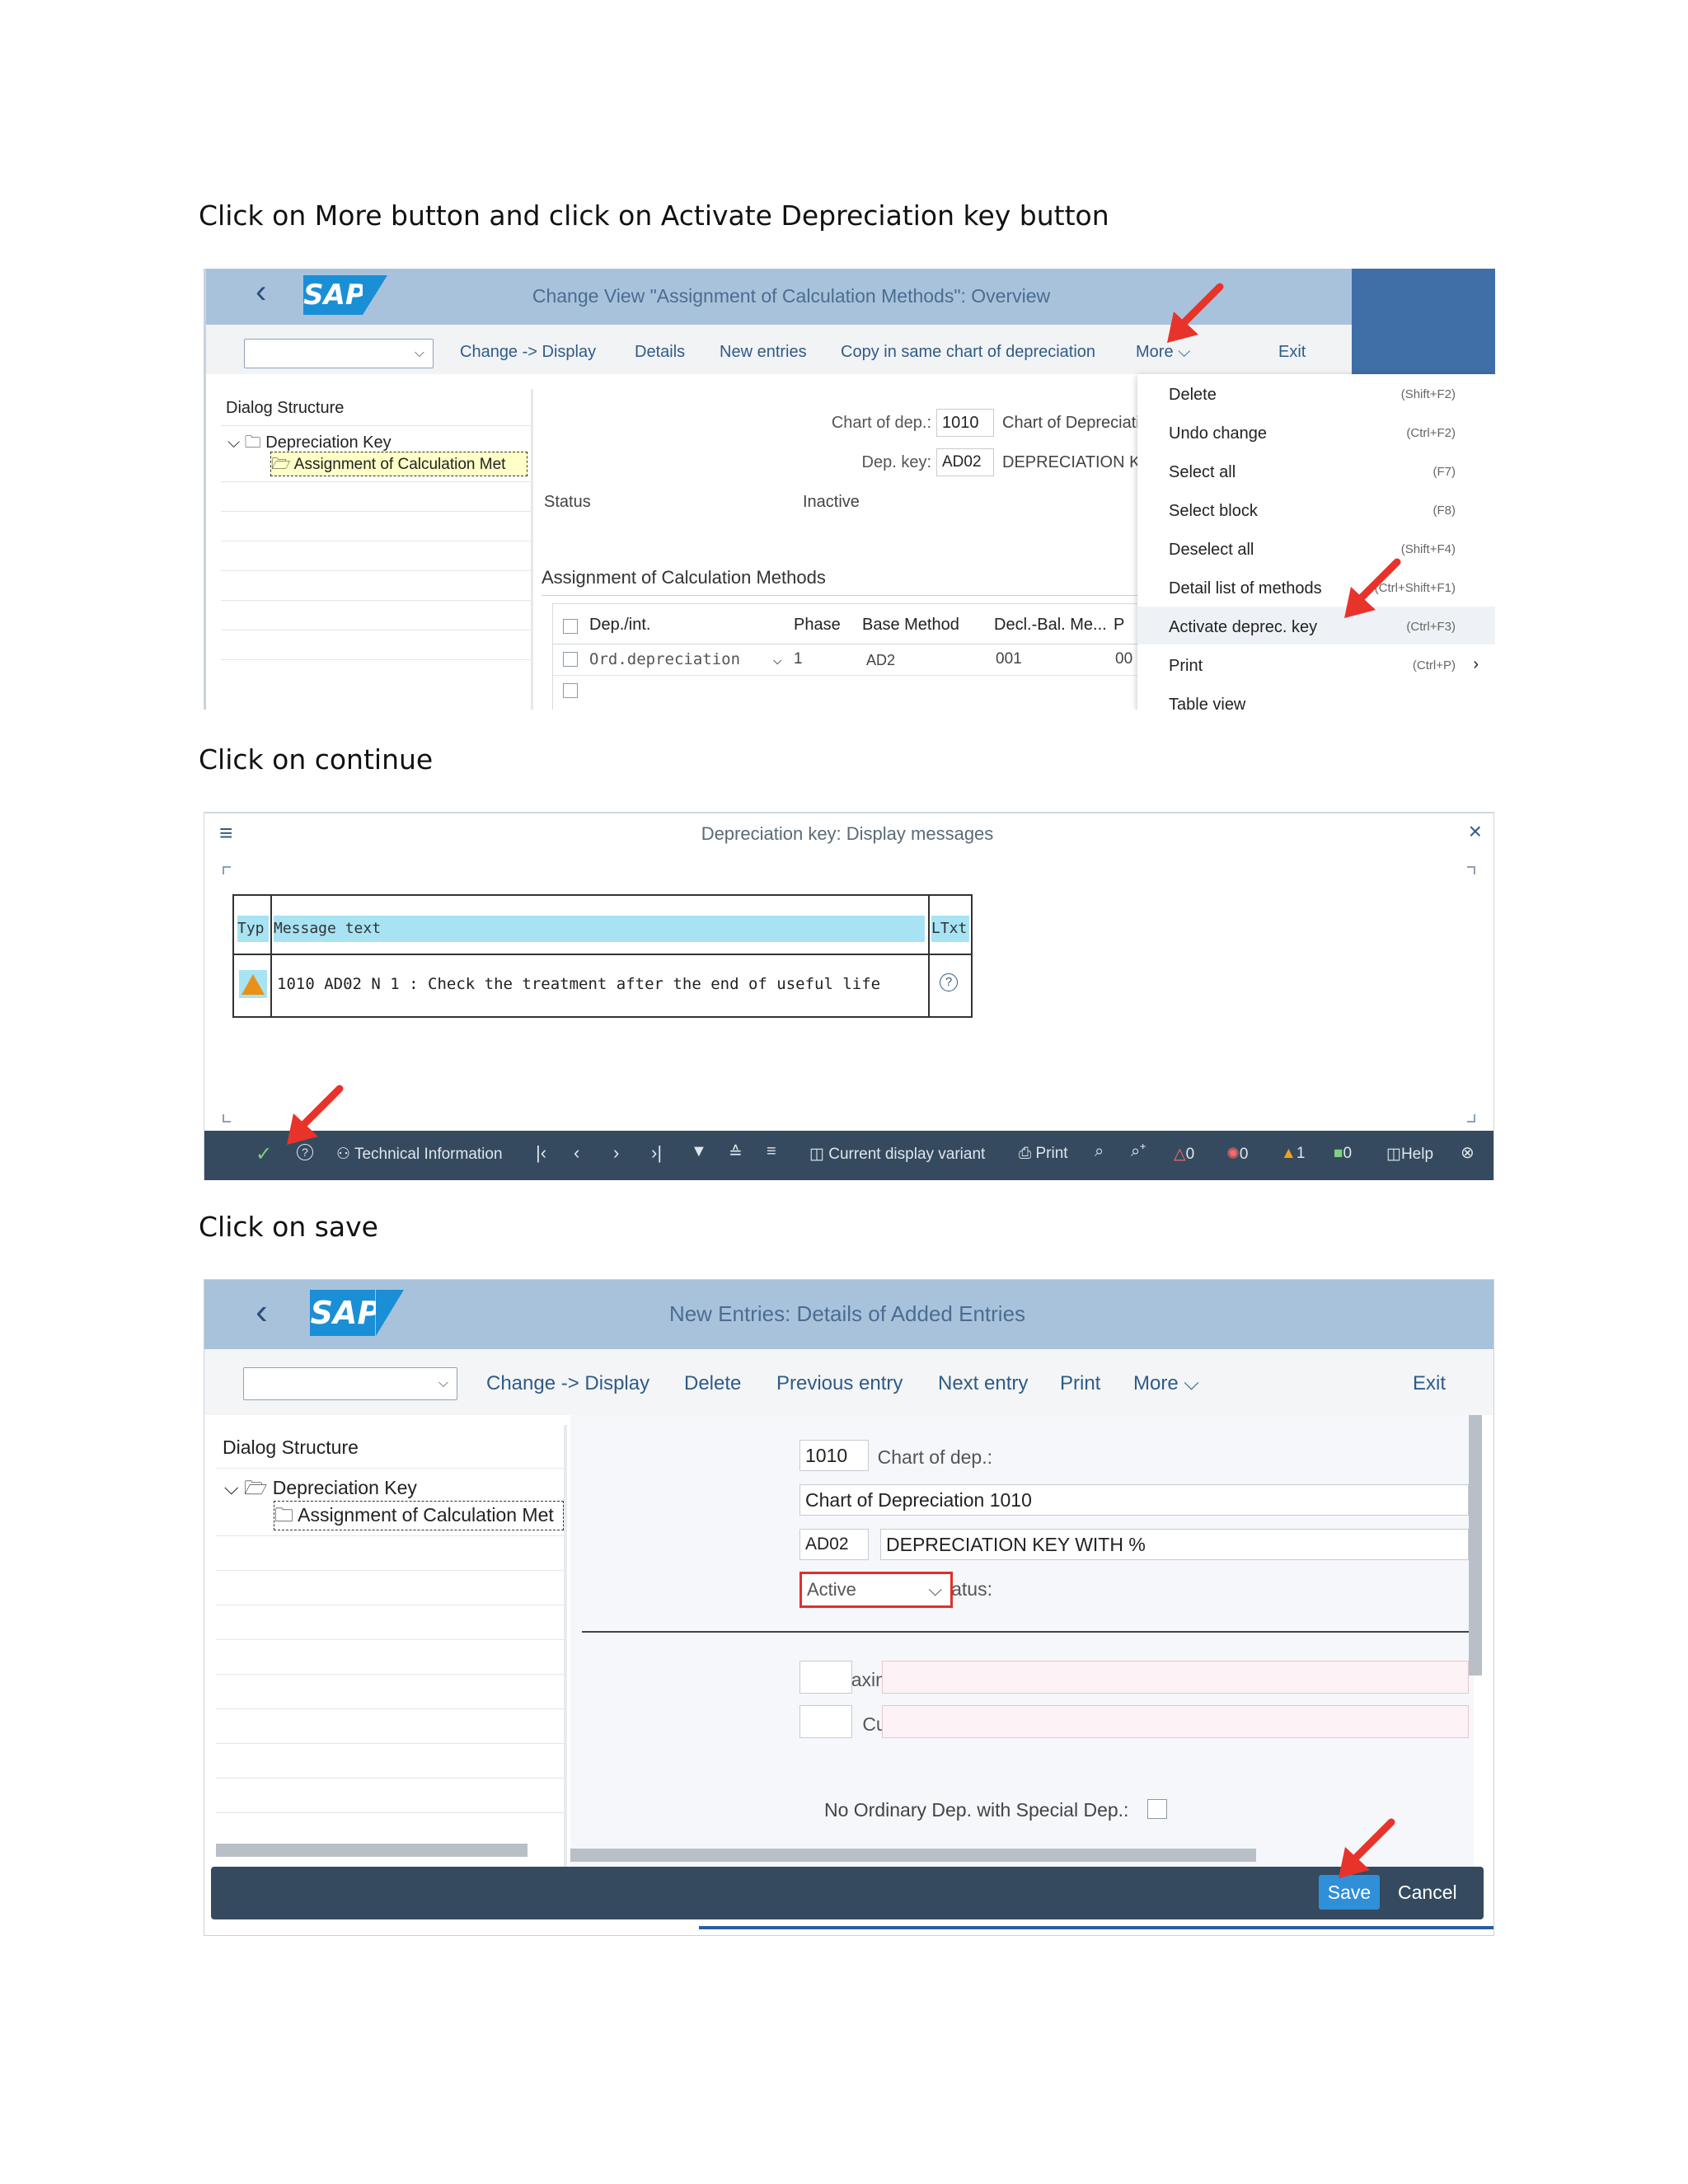 The image size is (1688, 2184). What do you see at coordinates (577, 1153) in the screenshot?
I see `previous-icon: ‹` at bounding box center [577, 1153].